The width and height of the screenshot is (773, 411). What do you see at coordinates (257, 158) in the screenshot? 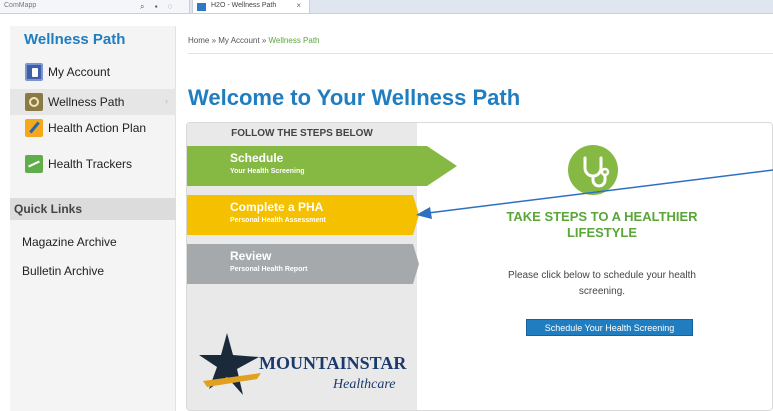
I see `step-title: Schedule` at bounding box center [257, 158].